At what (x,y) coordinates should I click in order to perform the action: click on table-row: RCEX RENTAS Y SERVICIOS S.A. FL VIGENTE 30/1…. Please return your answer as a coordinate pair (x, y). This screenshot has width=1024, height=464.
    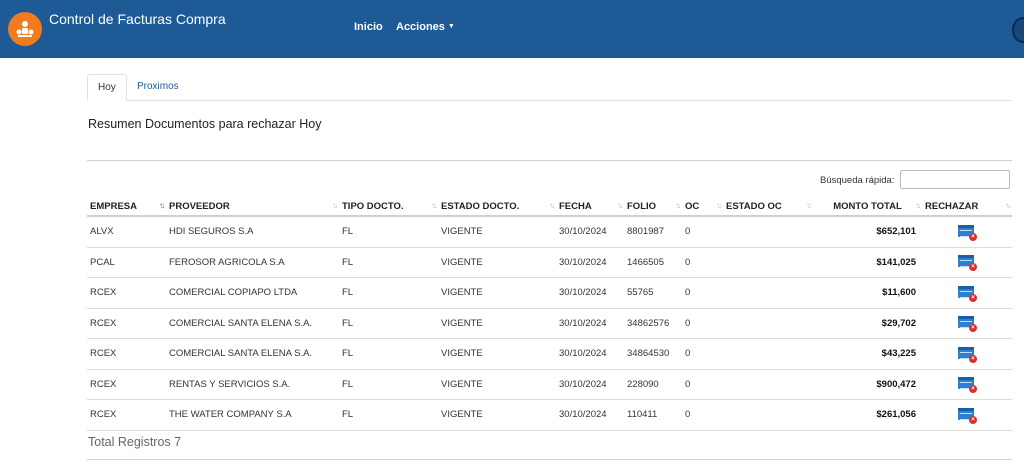
    Looking at the image, I should click on (549, 384).